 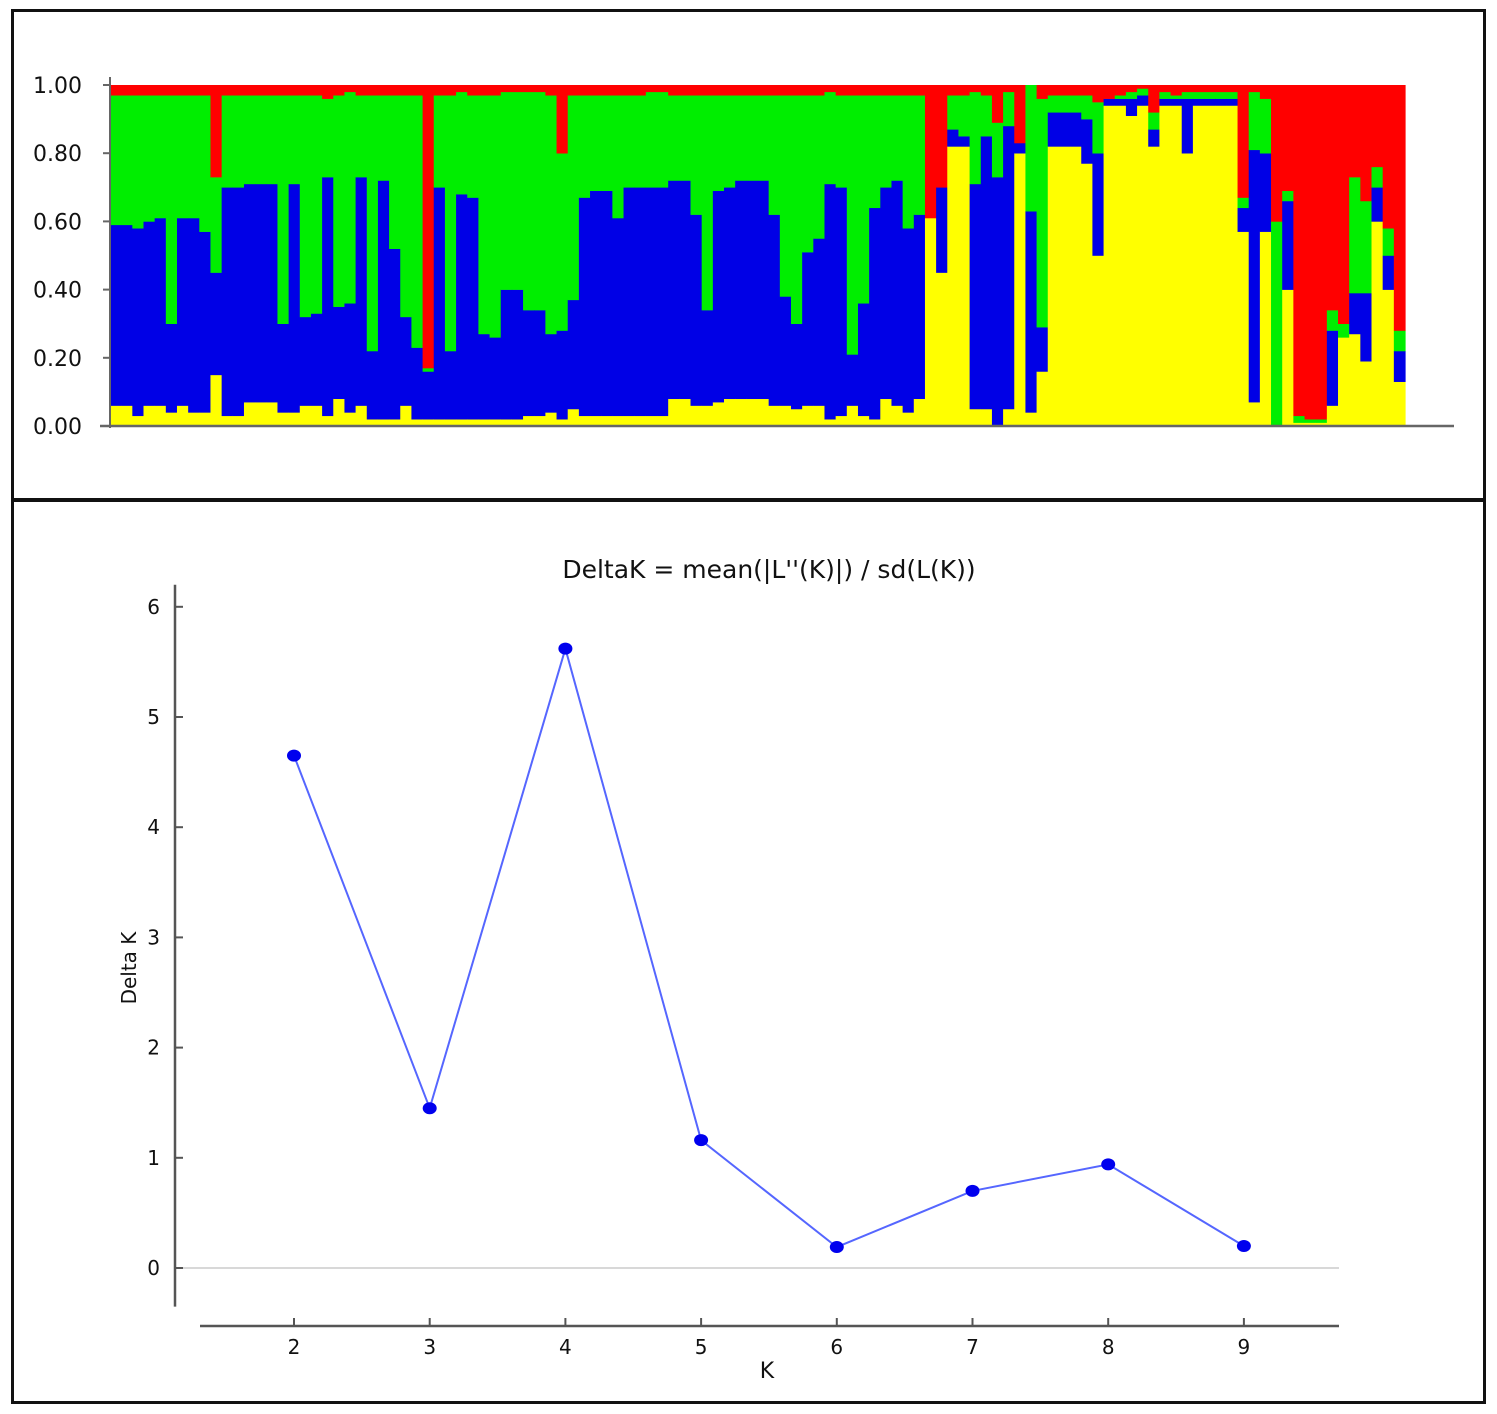 What do you see at coordinates (836, 1347) in the screenshot?
I see `x-tick-label: 6` at bounding box center [836, 1347].